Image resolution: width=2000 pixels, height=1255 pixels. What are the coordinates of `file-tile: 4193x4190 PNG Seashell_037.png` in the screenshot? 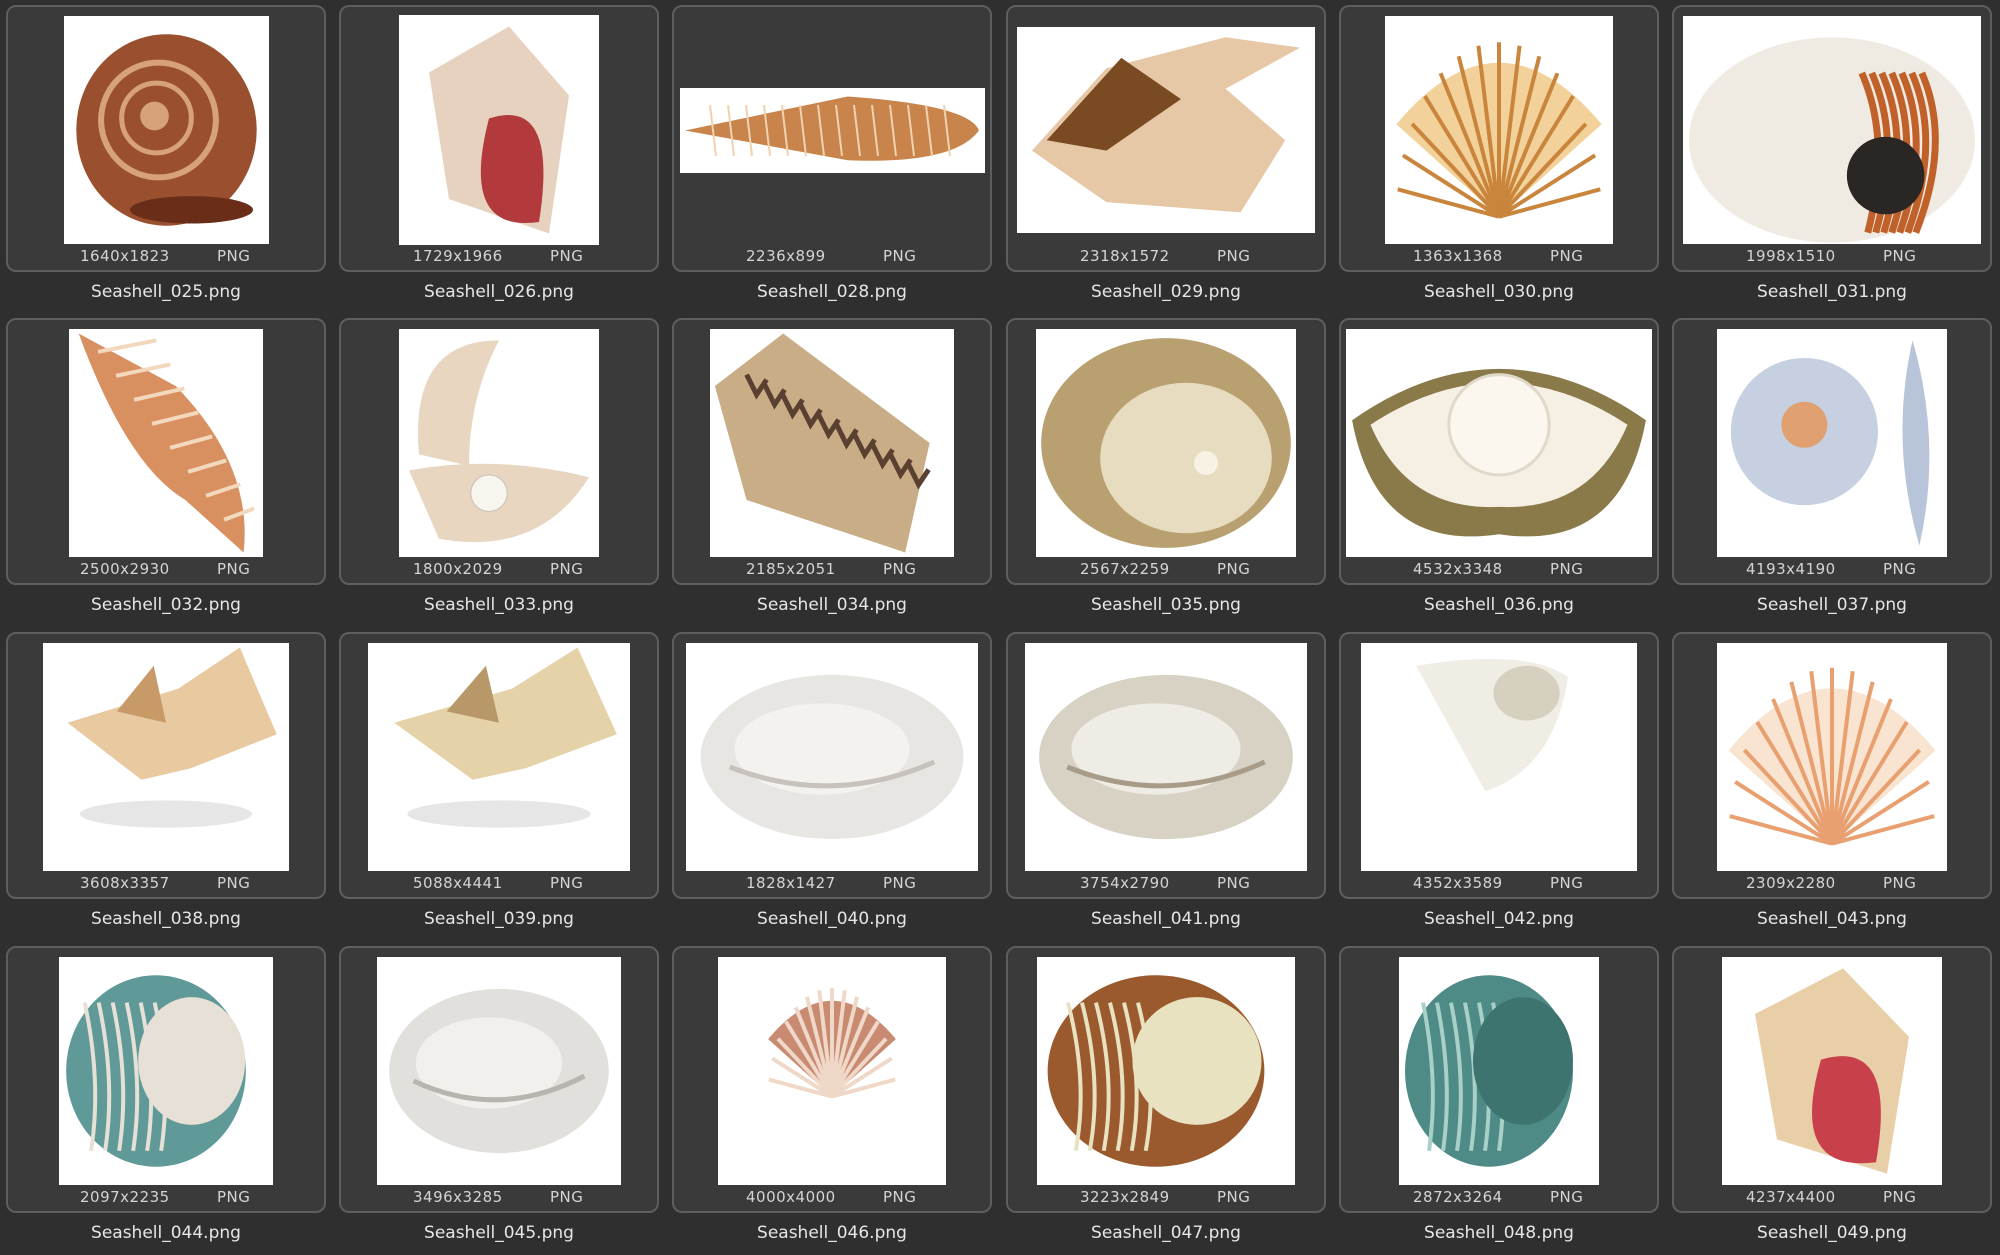 It's located at (1832, 469).